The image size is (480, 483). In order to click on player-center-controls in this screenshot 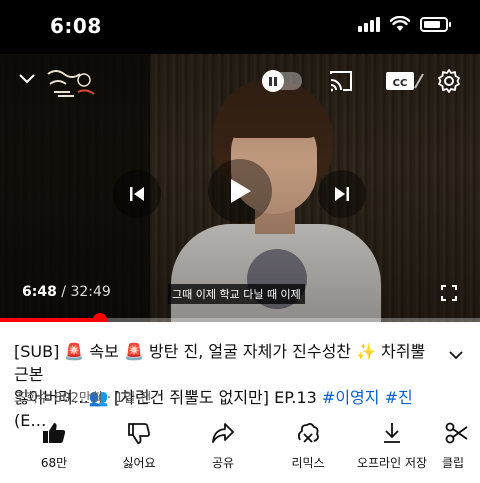, I will do `click(240, 194)`.